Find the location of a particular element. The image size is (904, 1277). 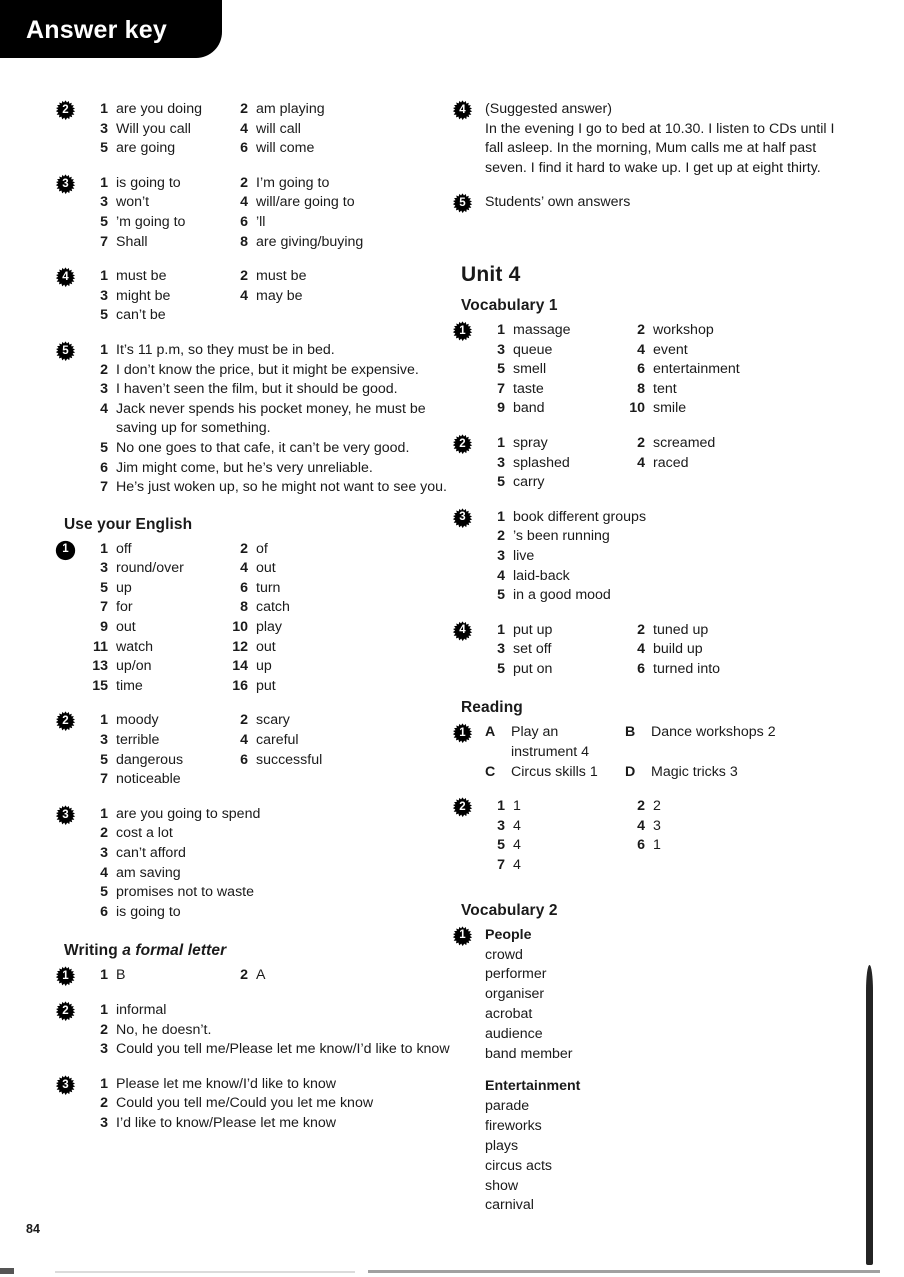

exercise-badge-number: 4 is located at coordinates (462, 109).